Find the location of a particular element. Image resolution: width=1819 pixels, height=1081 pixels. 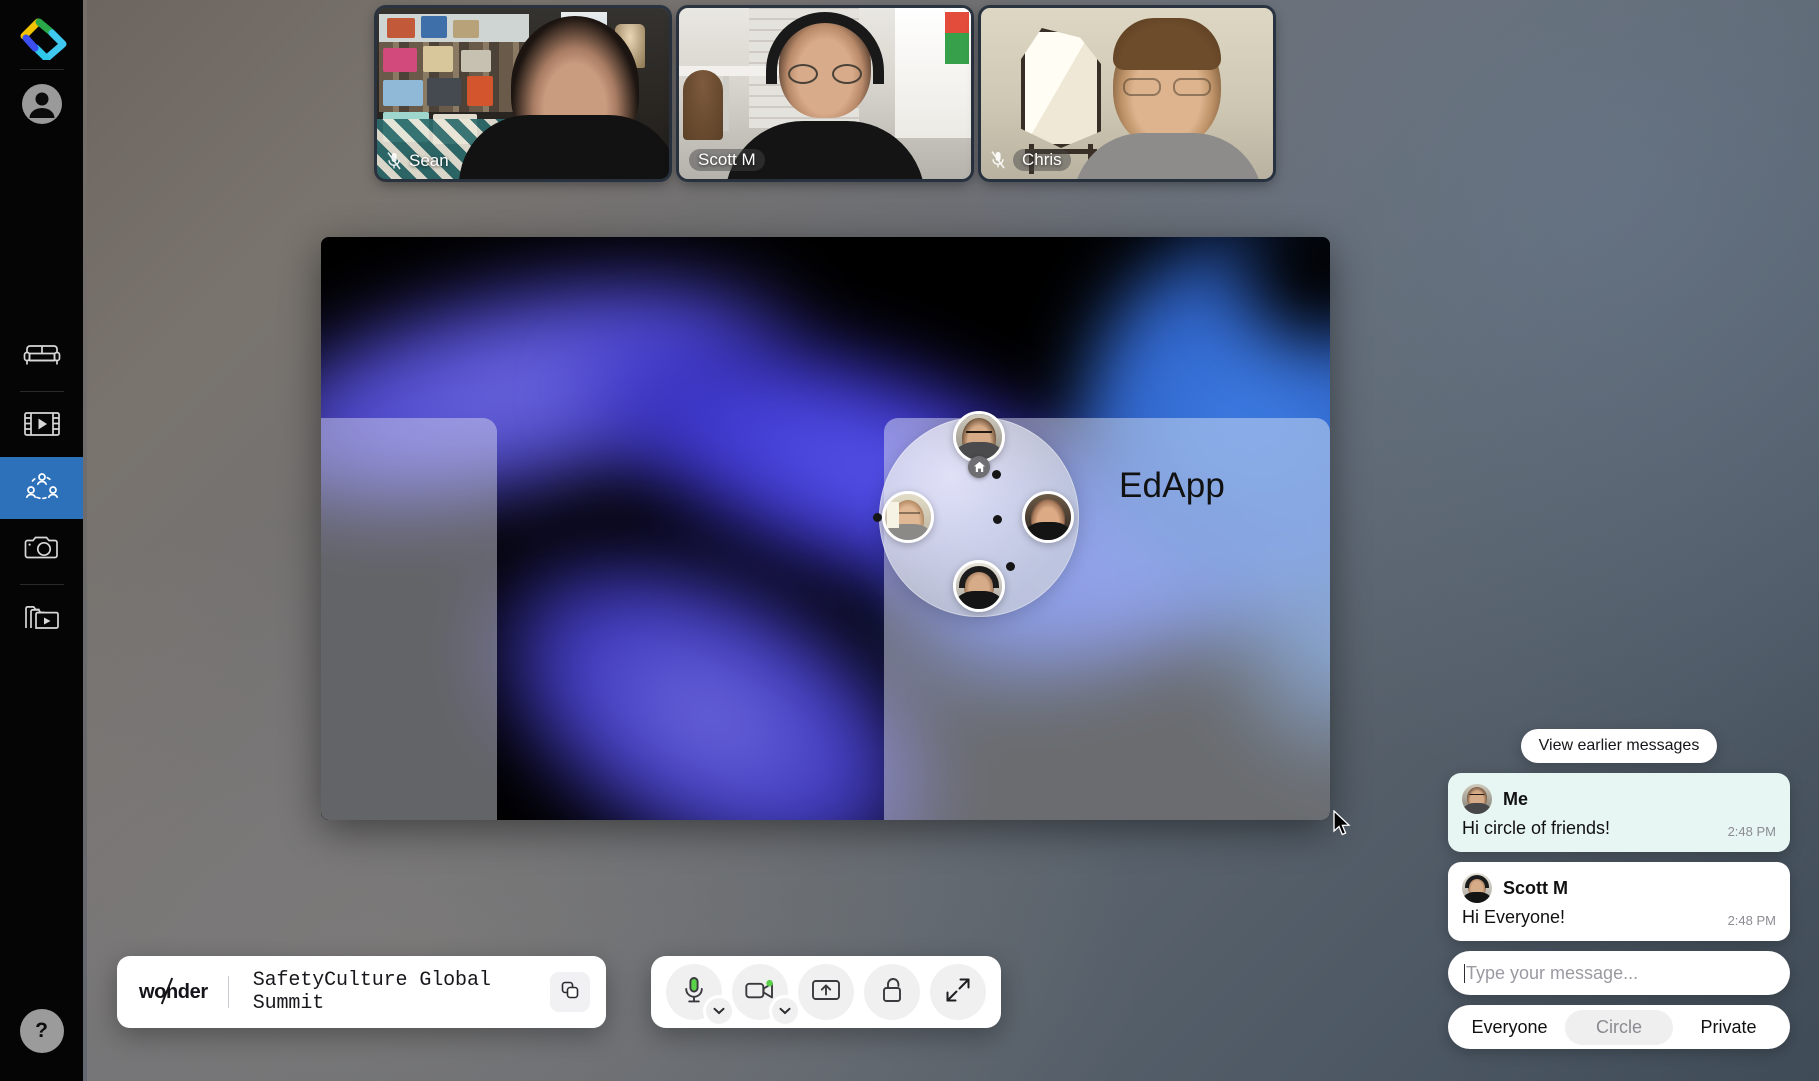

video-tile-chris: Chris is located at coordinates (1127, 93).